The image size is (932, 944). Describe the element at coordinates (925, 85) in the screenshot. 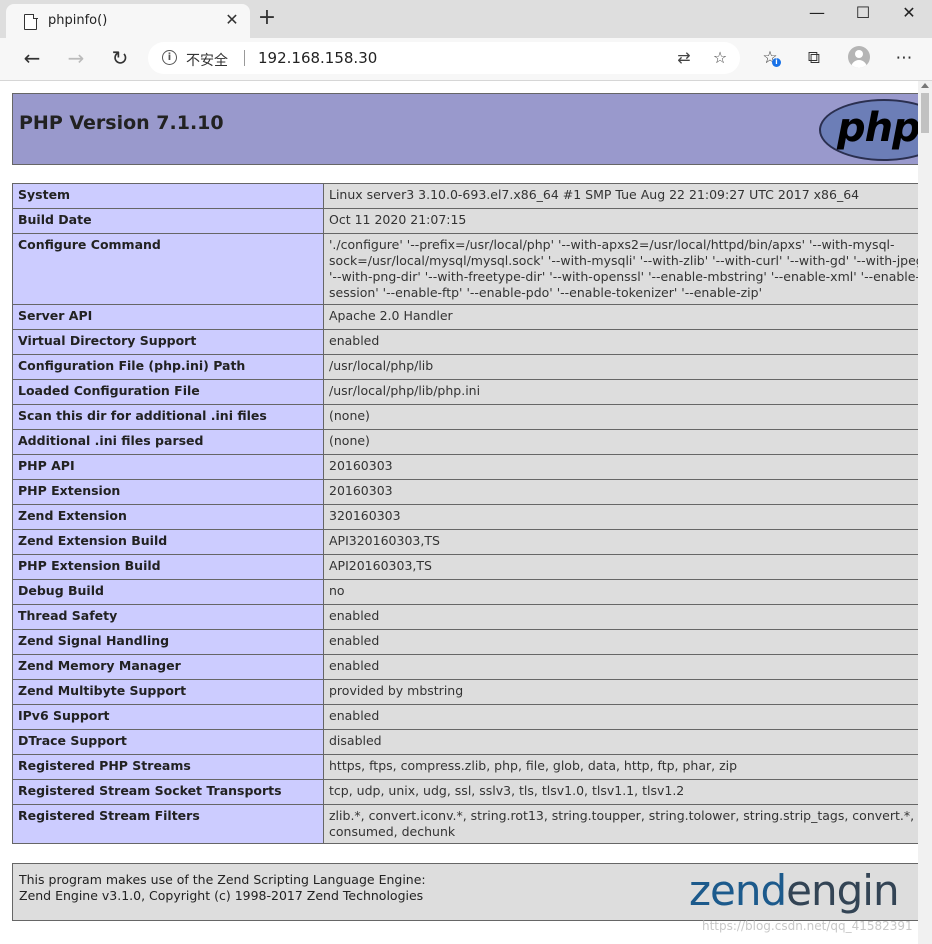

I see `scroll-up-icon` at that location.